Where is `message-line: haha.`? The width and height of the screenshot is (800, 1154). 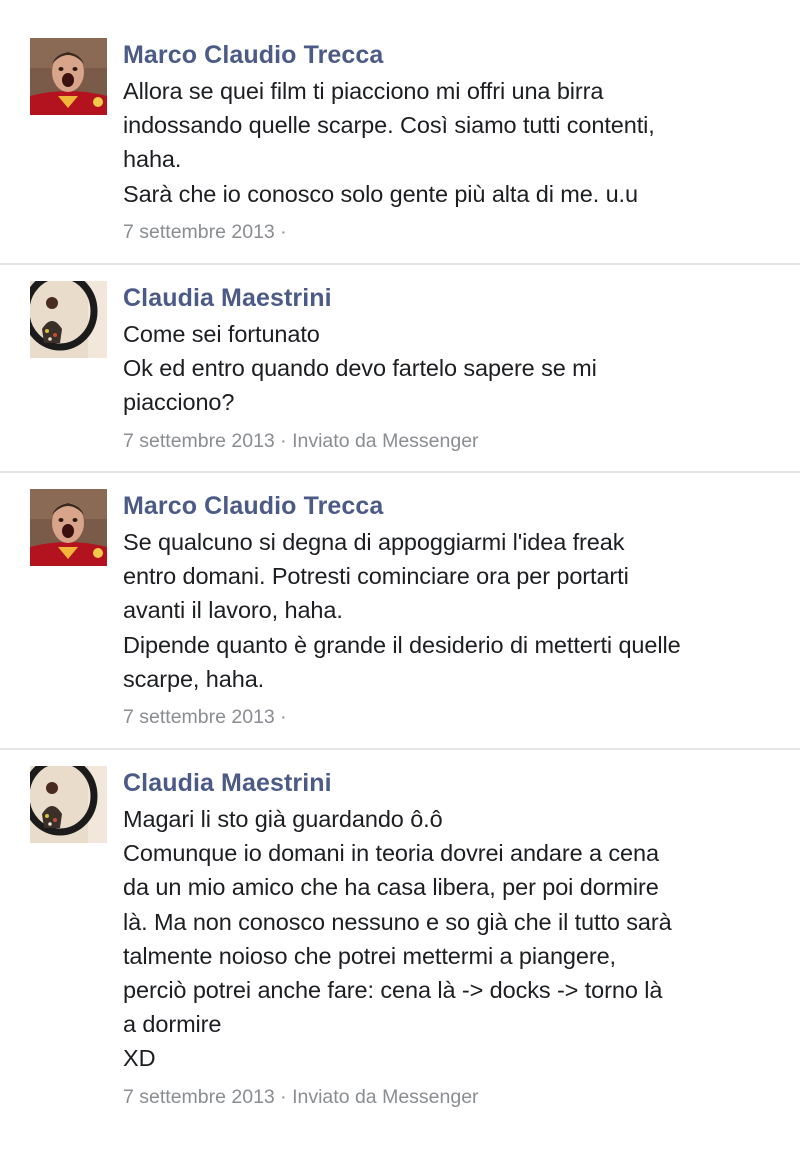 message-line: haha. is located at coordinates (152, 159).